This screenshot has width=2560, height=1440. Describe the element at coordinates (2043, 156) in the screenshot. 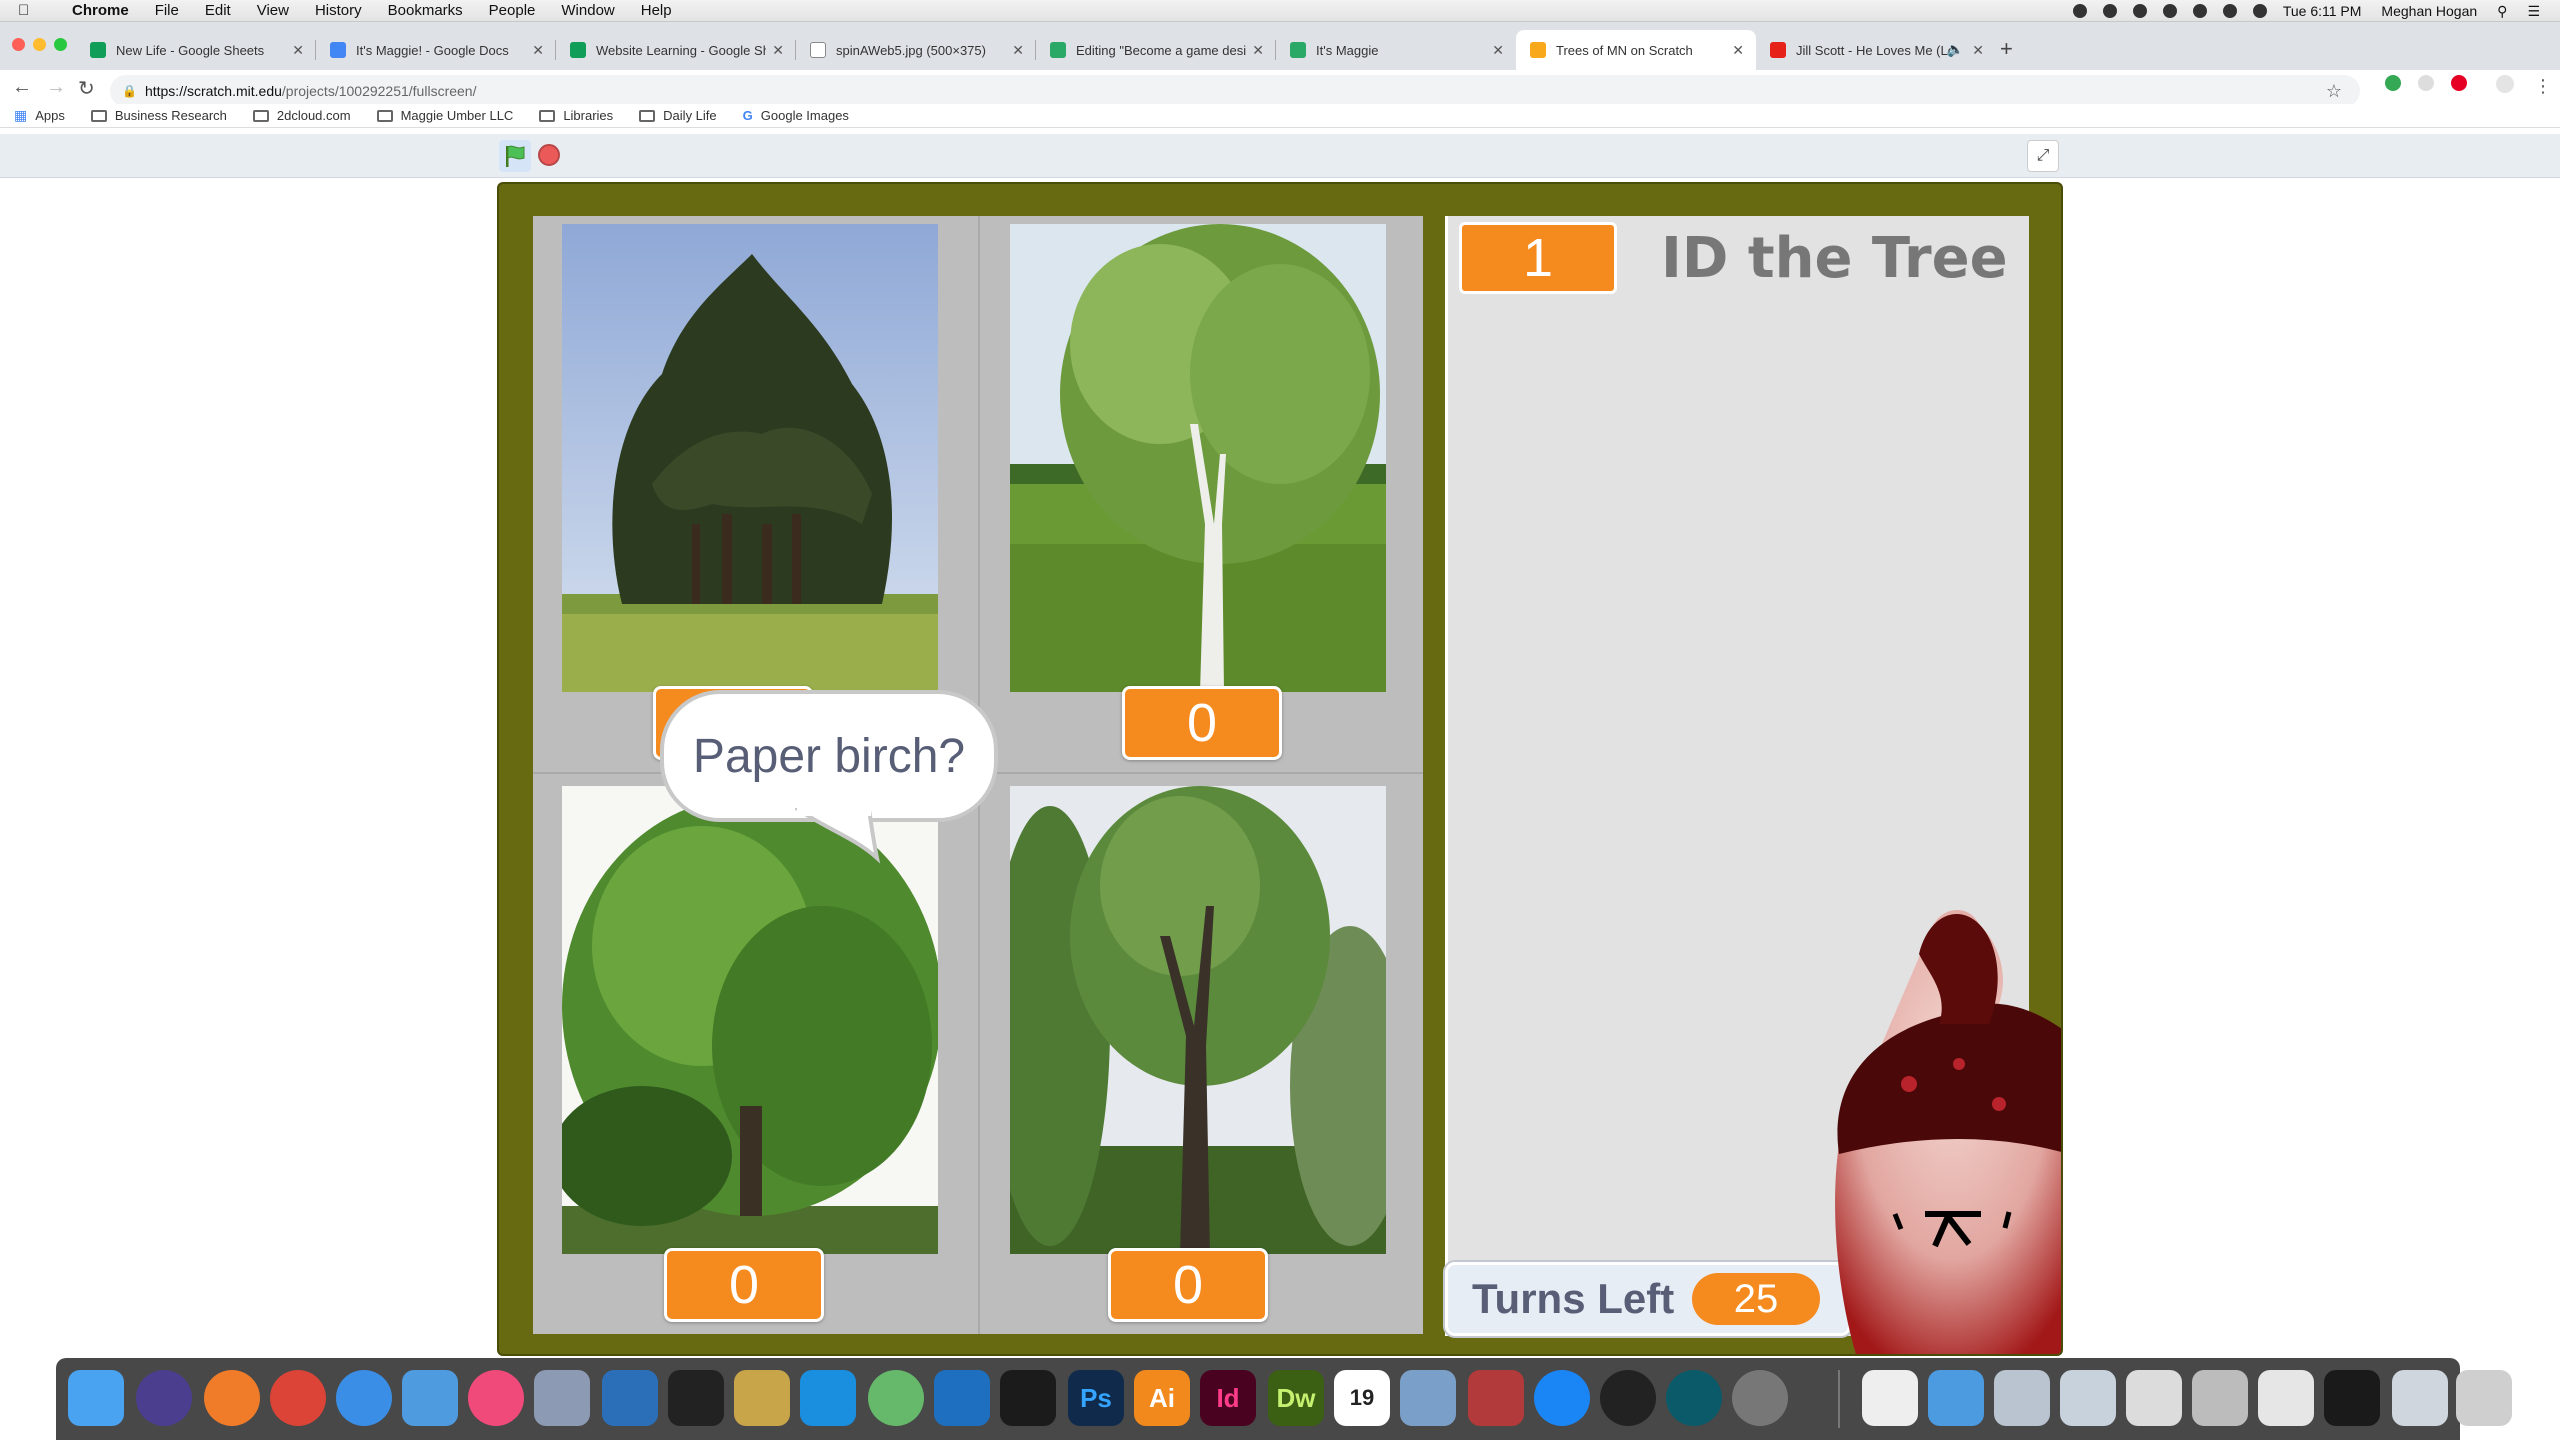

I see `exit-fullscreen-button: ⤢` at that location.